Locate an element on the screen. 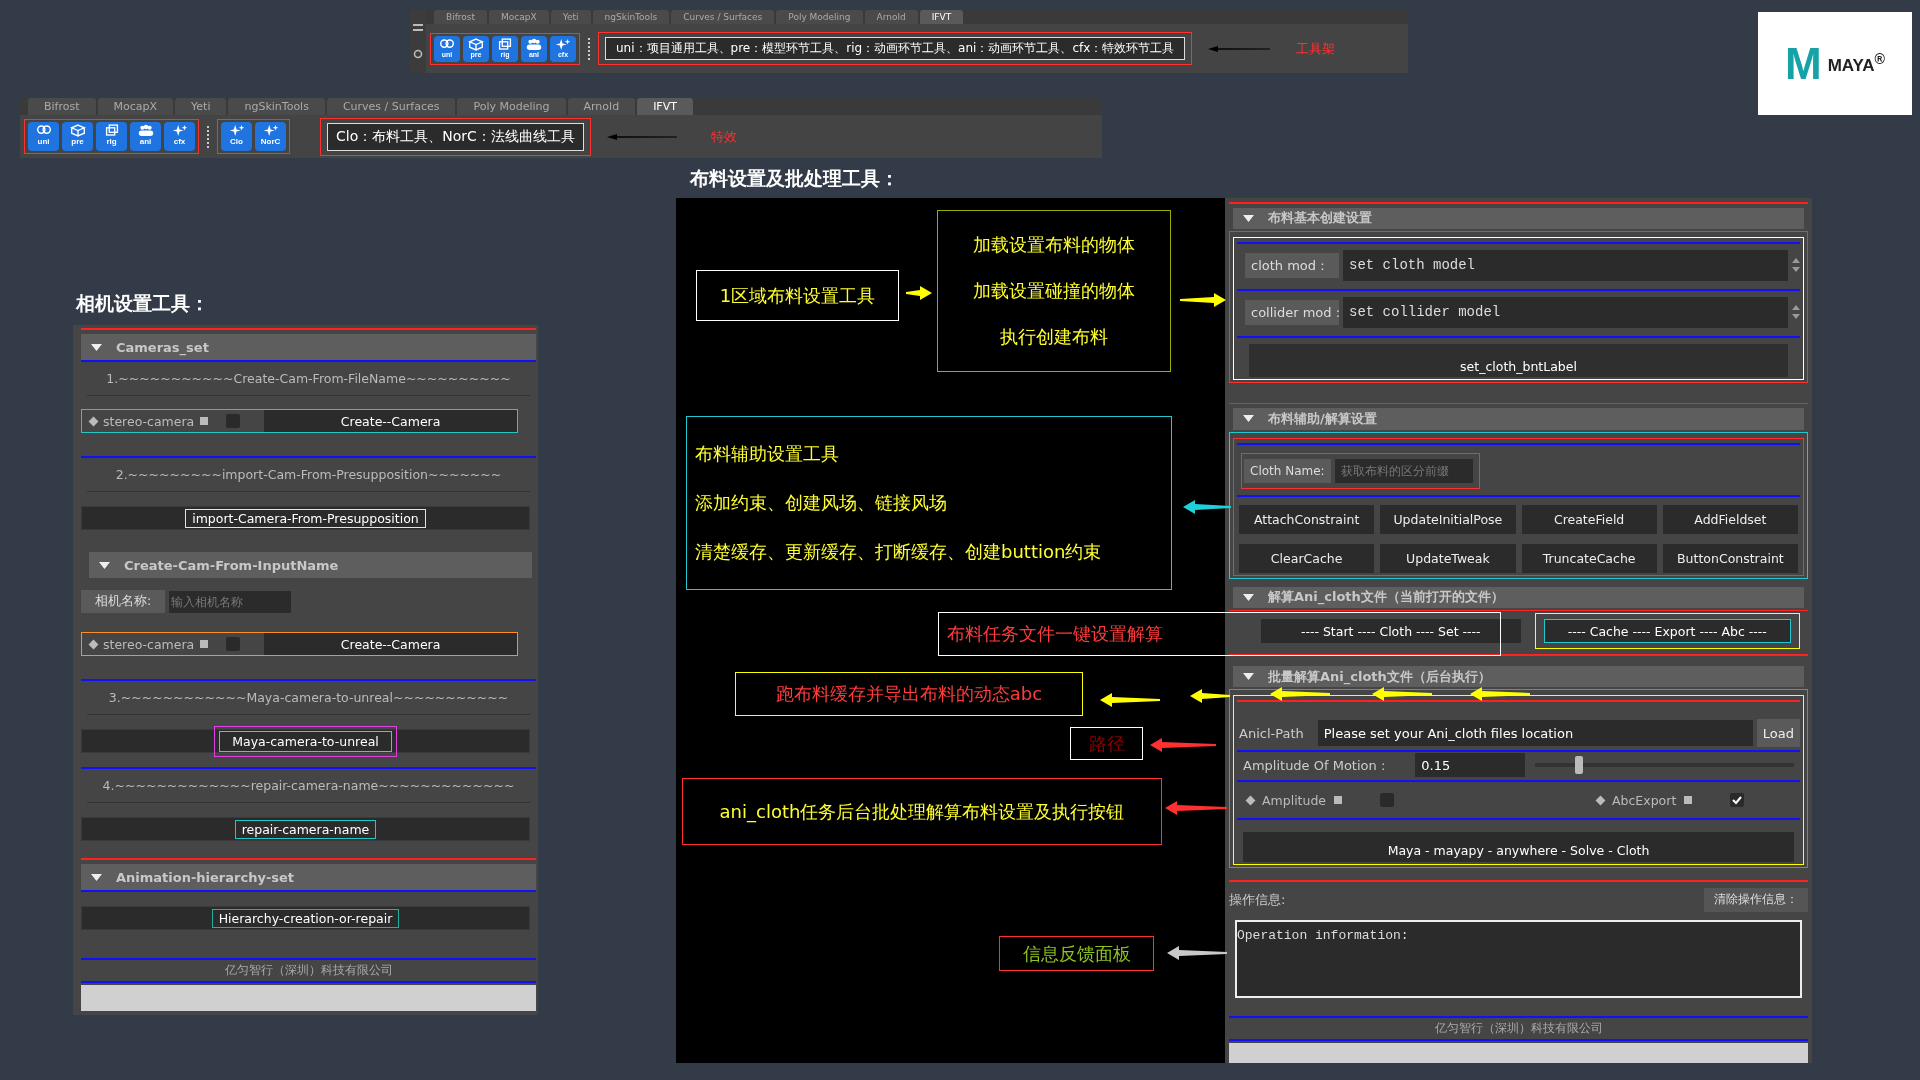 The width and height of the screenshot is (1920, 1080). section-header: Animation-hierarchy-set is located at coordinates (308, 877).